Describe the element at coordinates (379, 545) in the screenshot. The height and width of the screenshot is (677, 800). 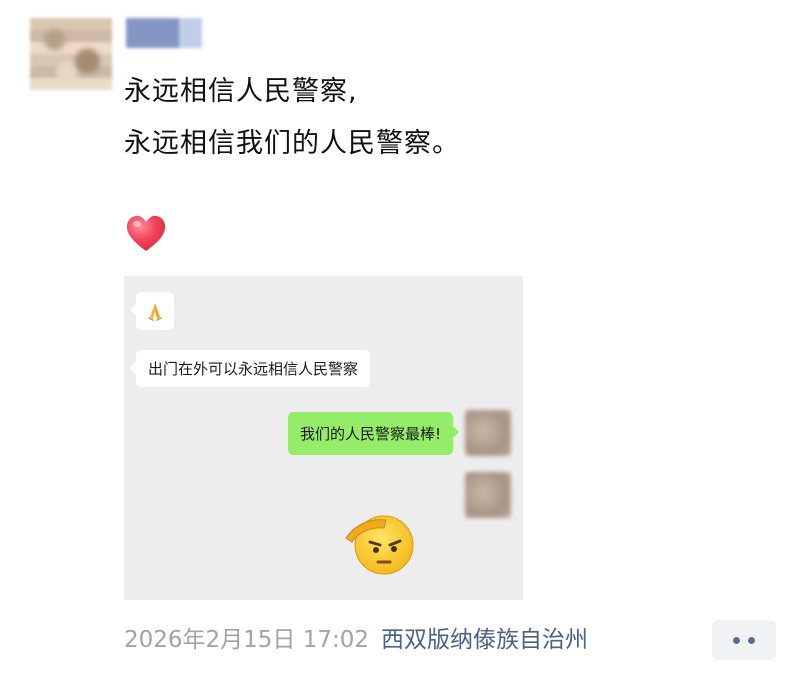
I see `salute-emoji-icon` at that location.